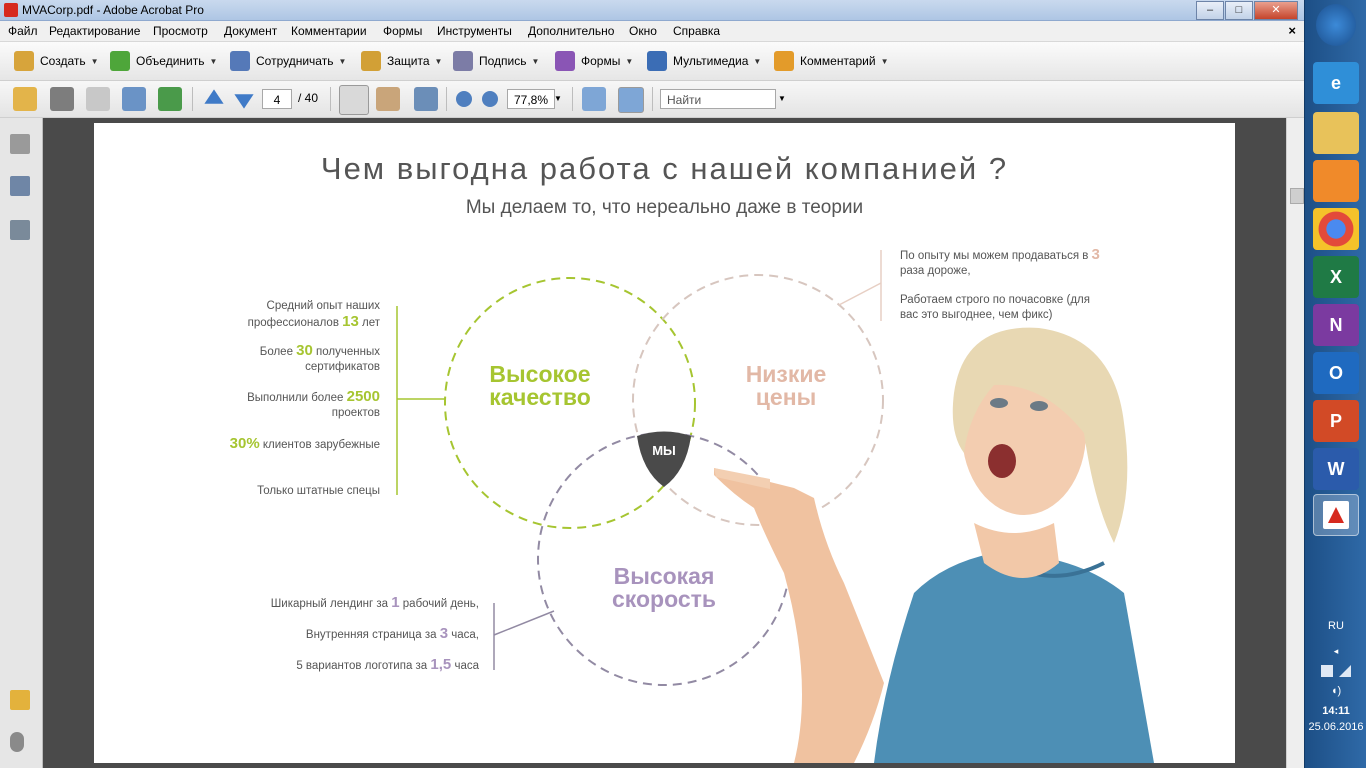 This screenshot has height=768, width=1366. I want to click on word-icon: W, so click(1336, 469).